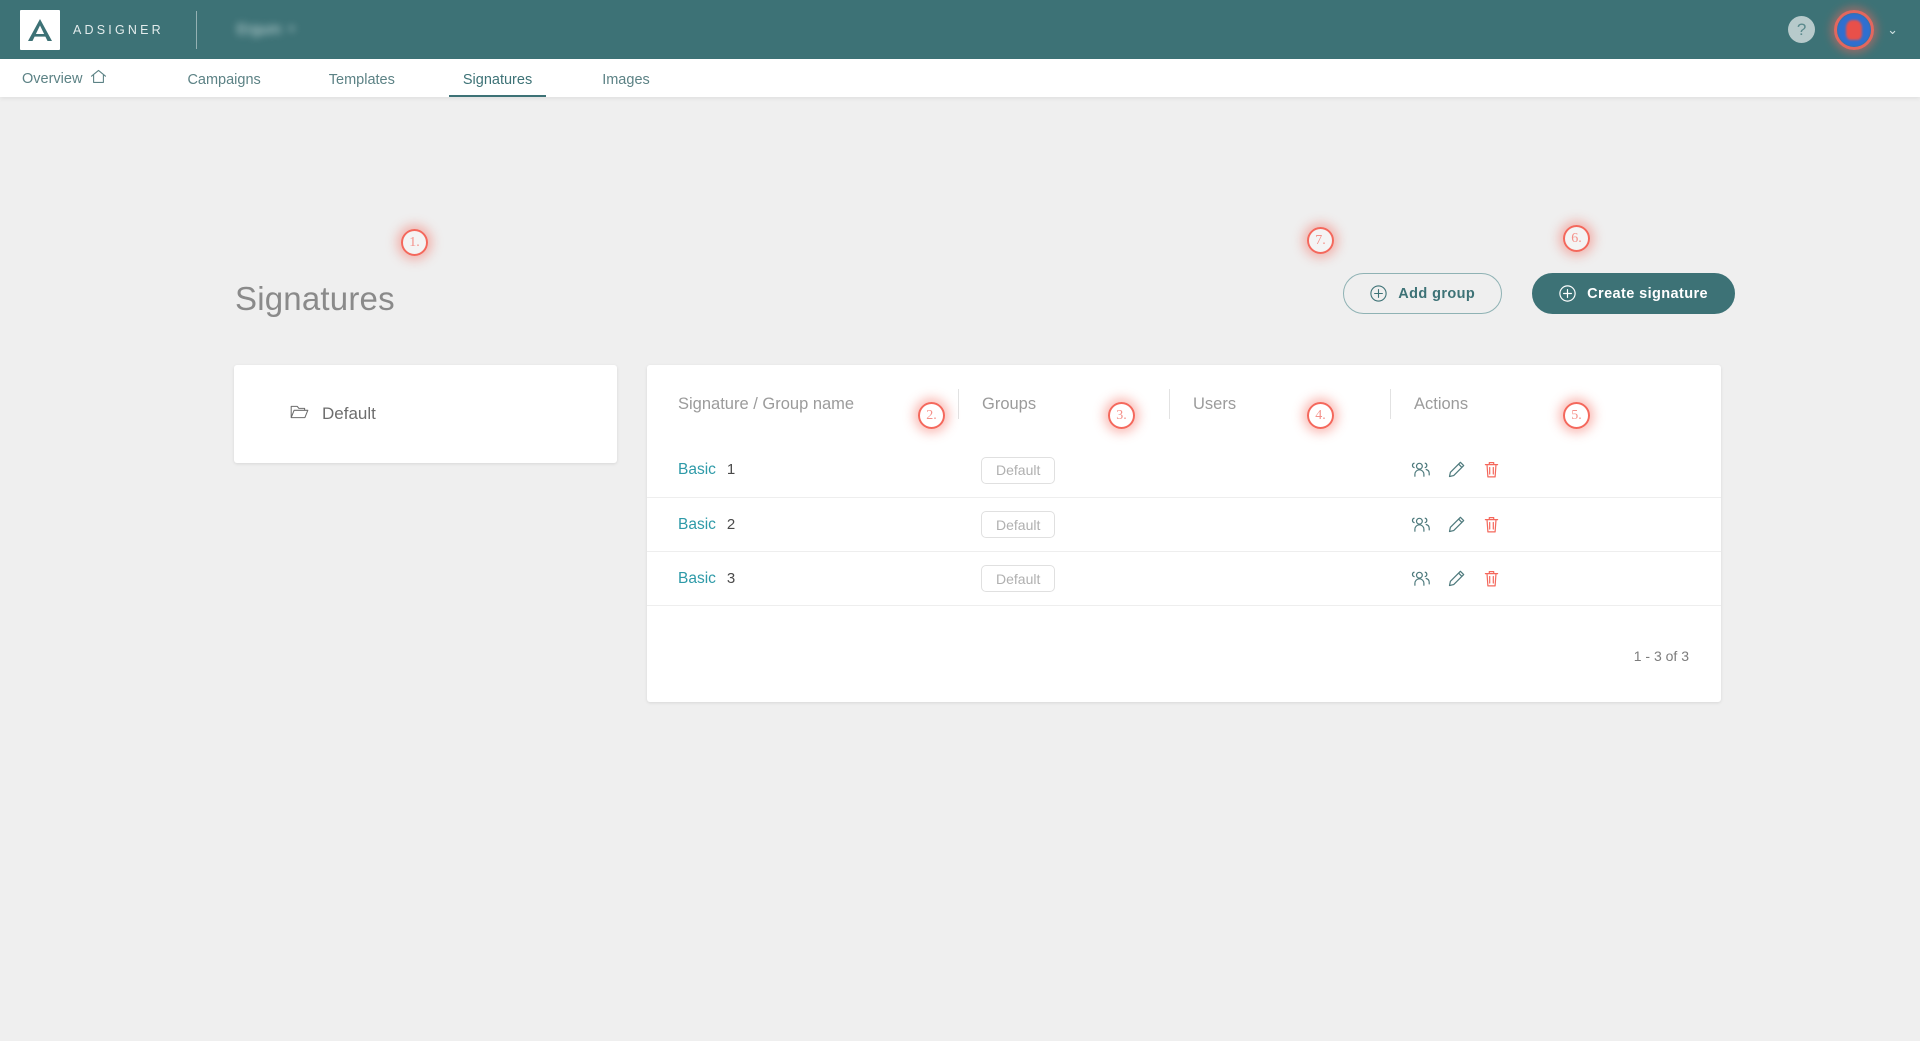 The width and height of the screenshot is (1920, 1041). Describe the element at coordinates (299, 414) in the screenshot. I see `folder-icon` at that location.